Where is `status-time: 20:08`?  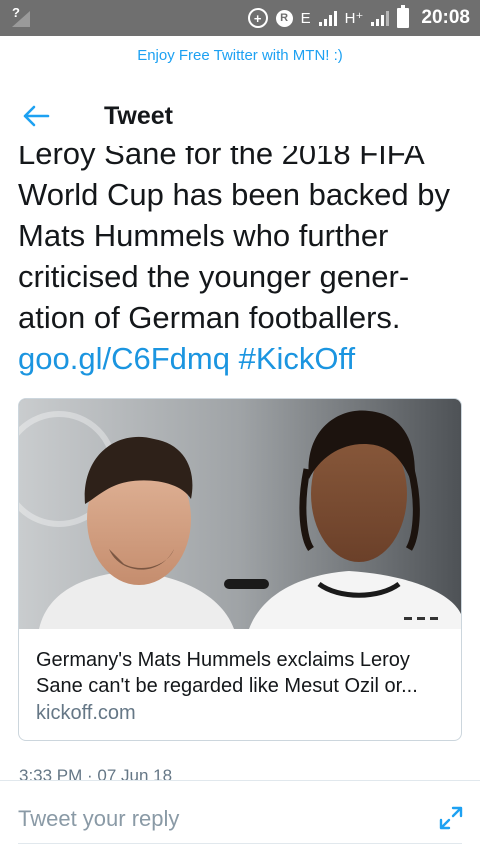
status-time: 20:08 is located at coordinates (445, 17).